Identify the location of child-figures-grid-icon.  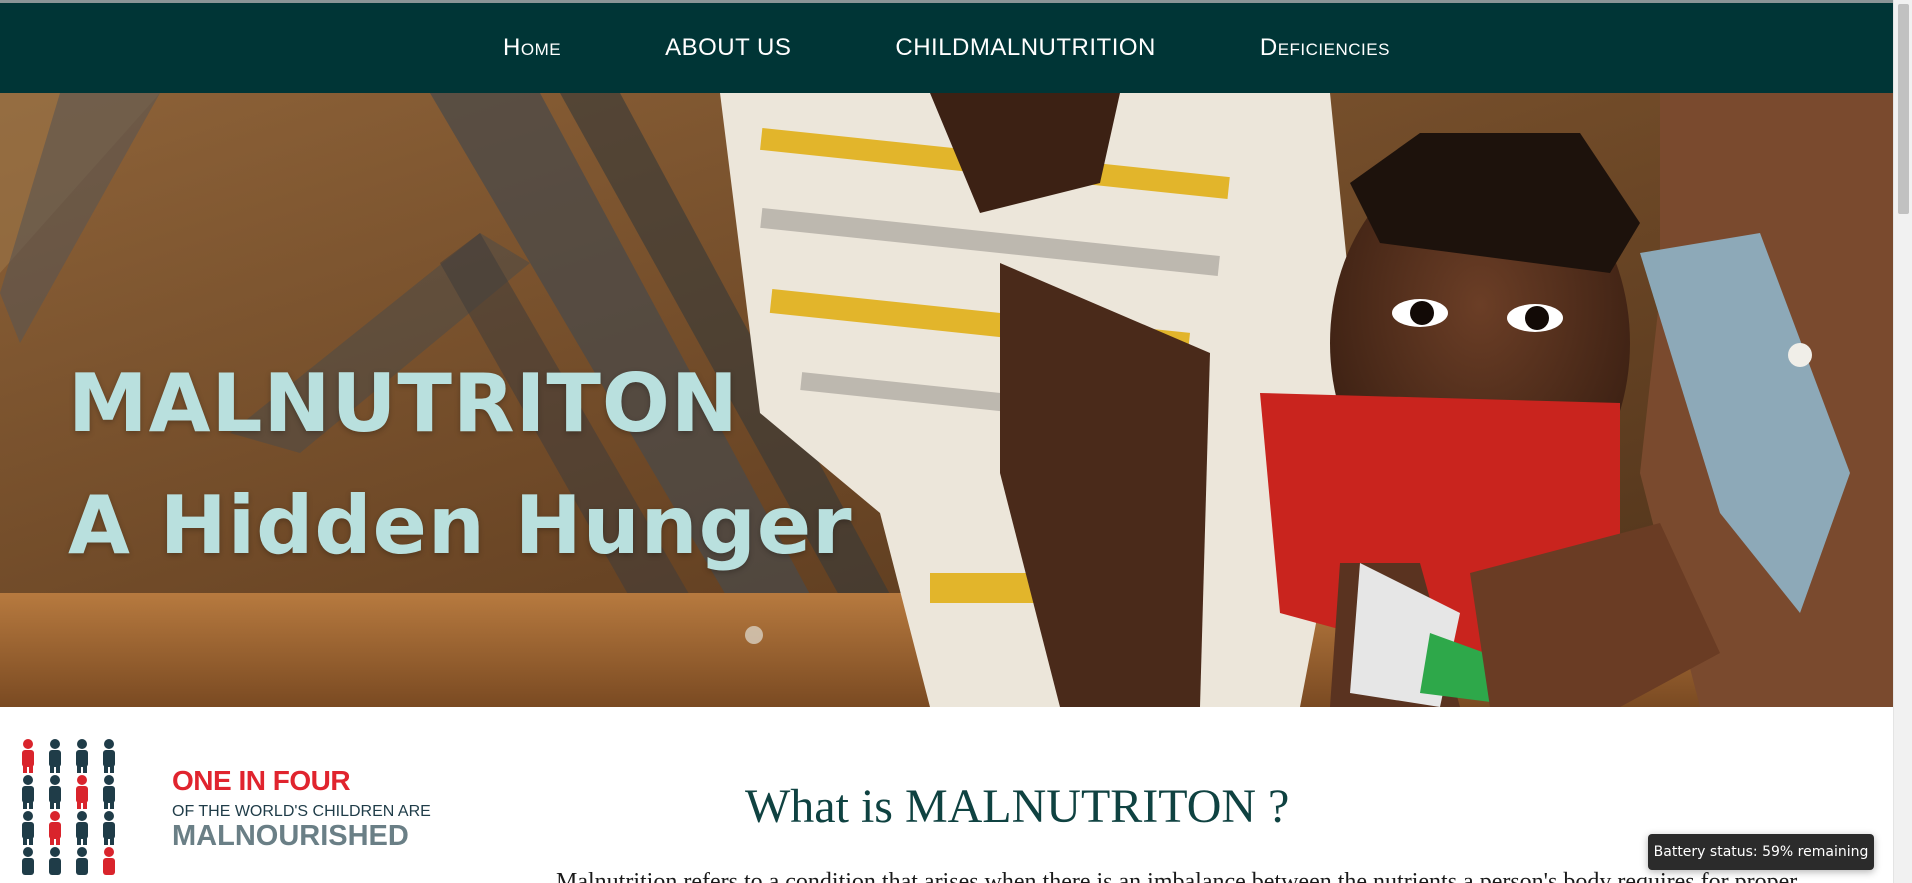
(68, 807).